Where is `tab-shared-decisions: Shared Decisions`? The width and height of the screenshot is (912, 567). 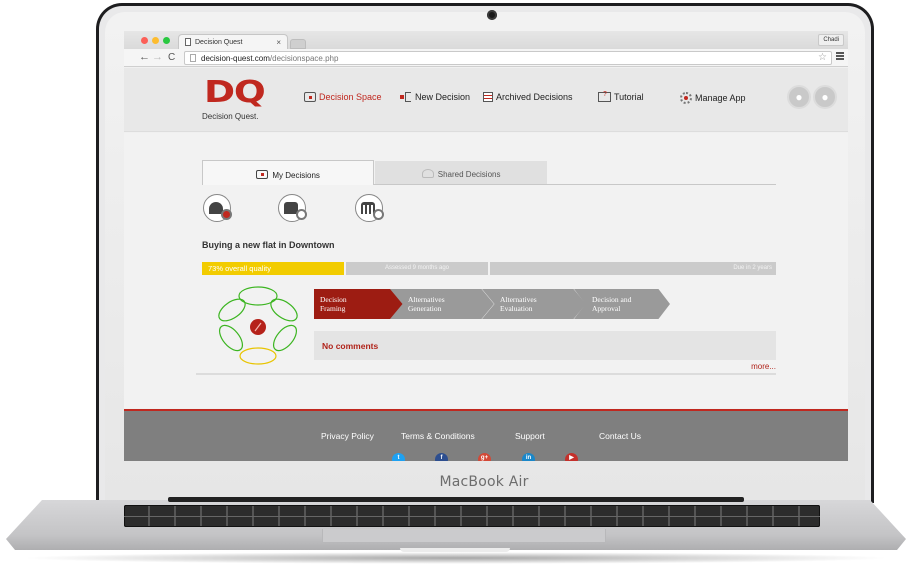
tab-shared-decisions: Shared Decisions is located at coordinates (461, 172).